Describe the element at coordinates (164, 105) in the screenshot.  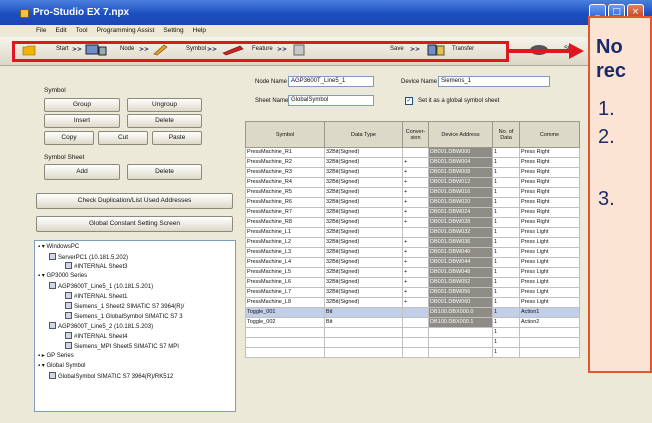
I see `ungroup-button: Ungroup` at that location.